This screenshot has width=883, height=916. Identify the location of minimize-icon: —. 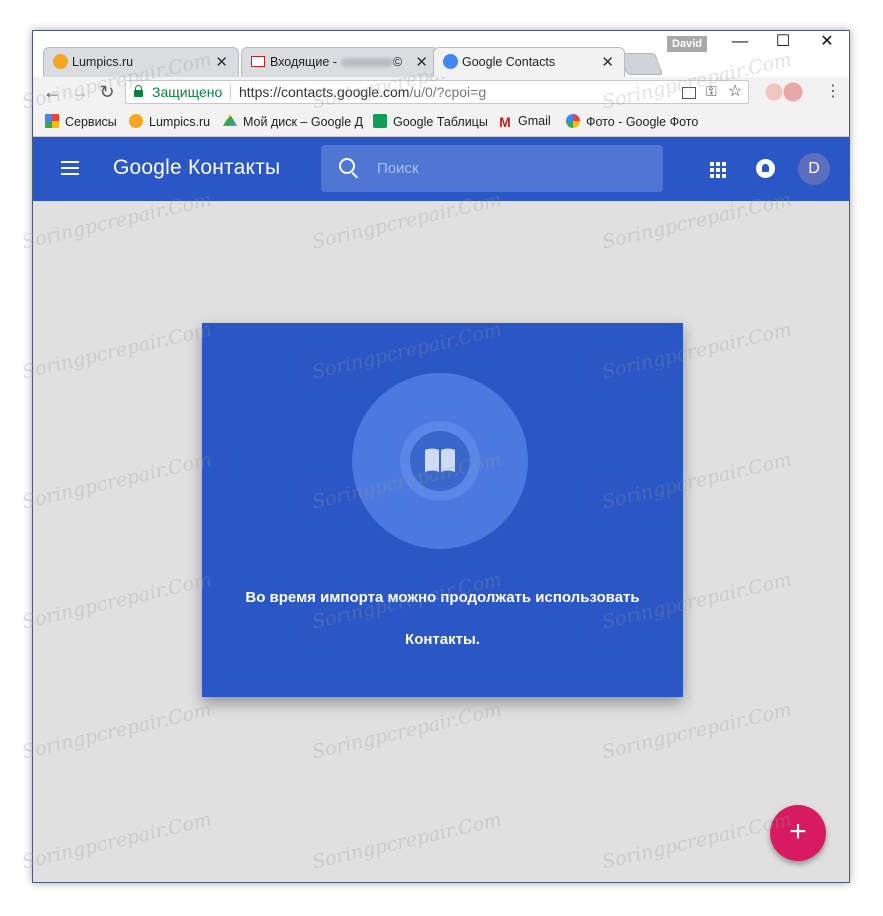
(740, 42).